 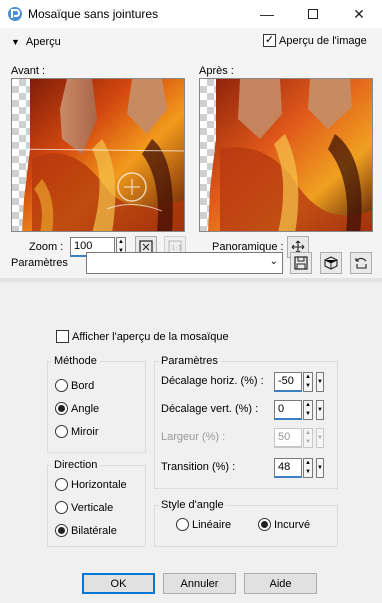 I want to click on maximize-icon, so click(x=313, y=14).